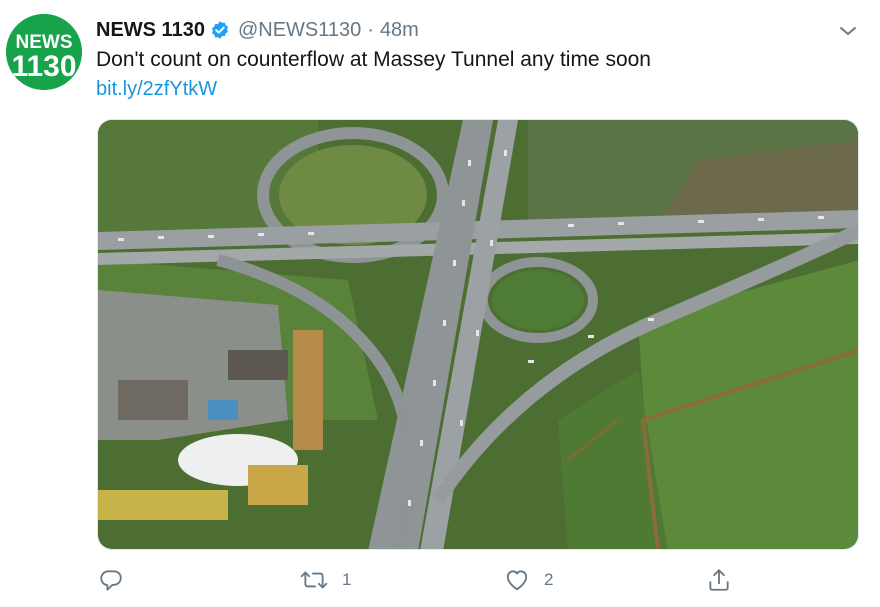 The width and height of the screenshot is (880, 607). Describe the element at coordinates (399, 30) in the screenshot. I see `timestamp: 48m` at that location.